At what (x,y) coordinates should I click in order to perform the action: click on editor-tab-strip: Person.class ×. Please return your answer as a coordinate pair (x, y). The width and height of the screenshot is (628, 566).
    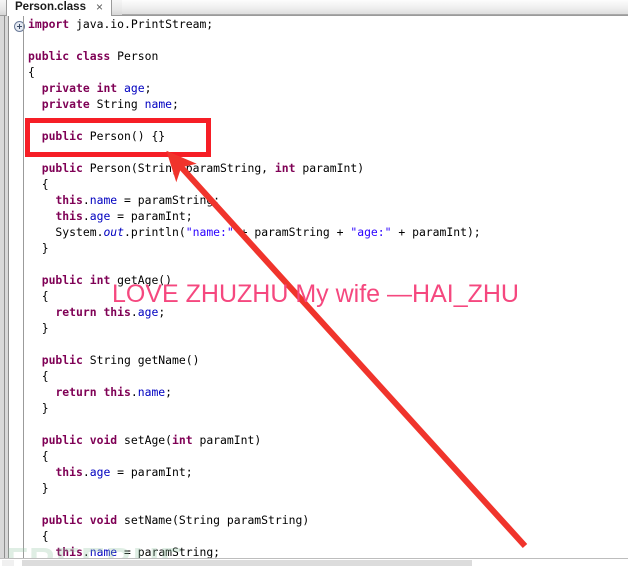
    Looking at the image, I should click on (314, 8).